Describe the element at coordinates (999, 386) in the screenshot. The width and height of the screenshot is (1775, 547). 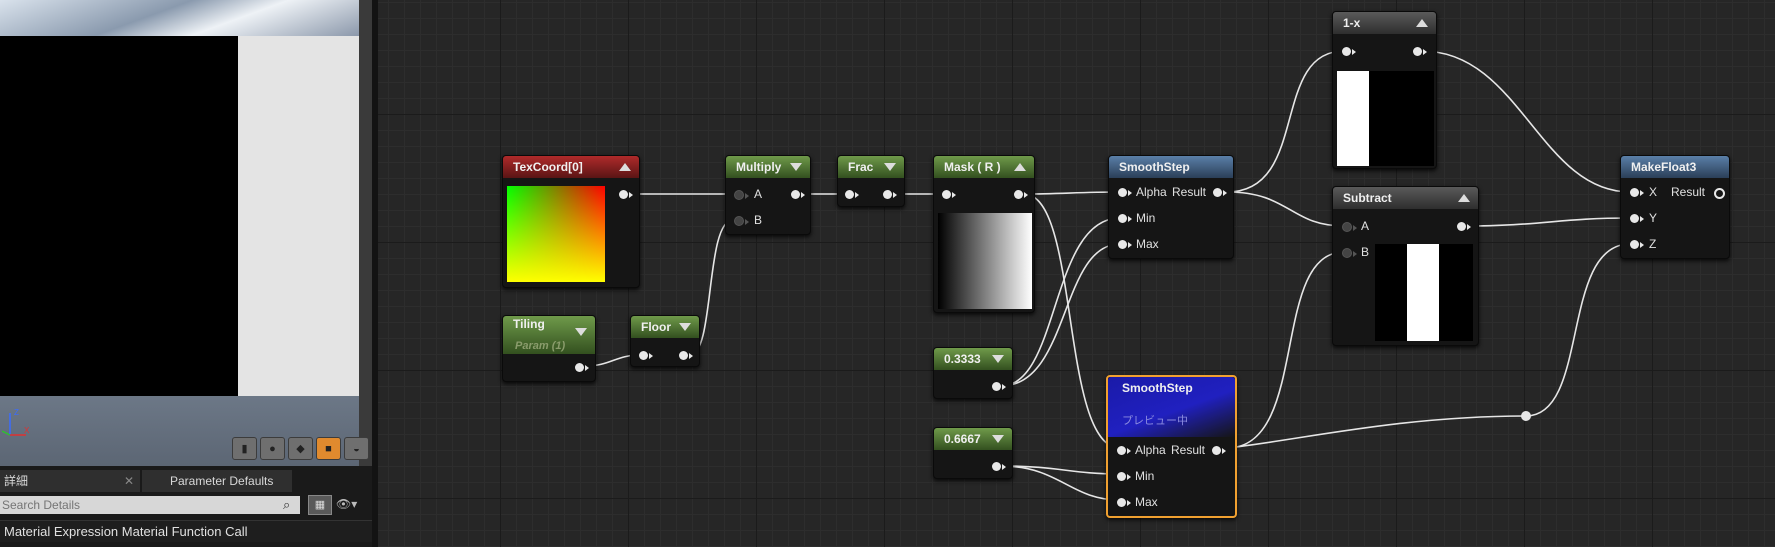
I see `const1-output-pin` at that location.